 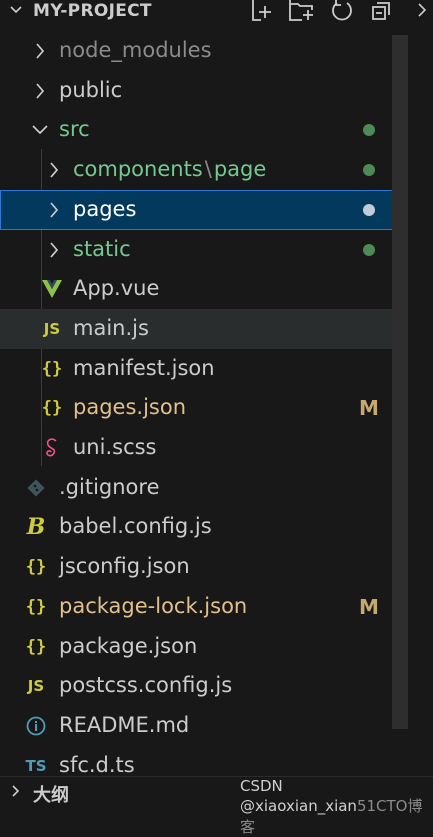 I want to click on file-row-package-json: {} package.json, so click(x=204, y=647).